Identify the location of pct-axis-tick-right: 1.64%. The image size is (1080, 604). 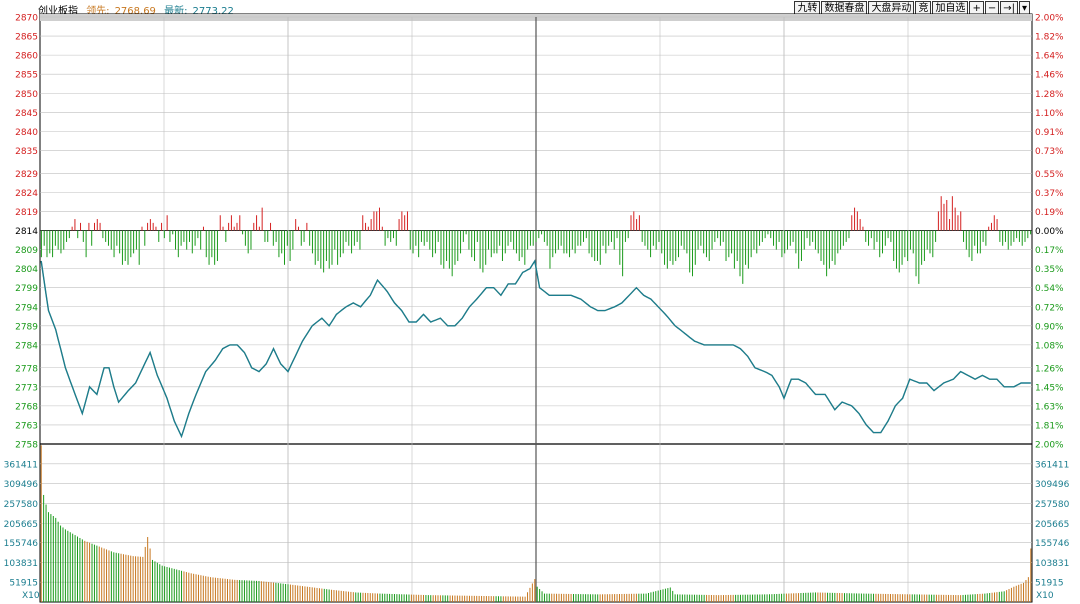
(1049, 57).